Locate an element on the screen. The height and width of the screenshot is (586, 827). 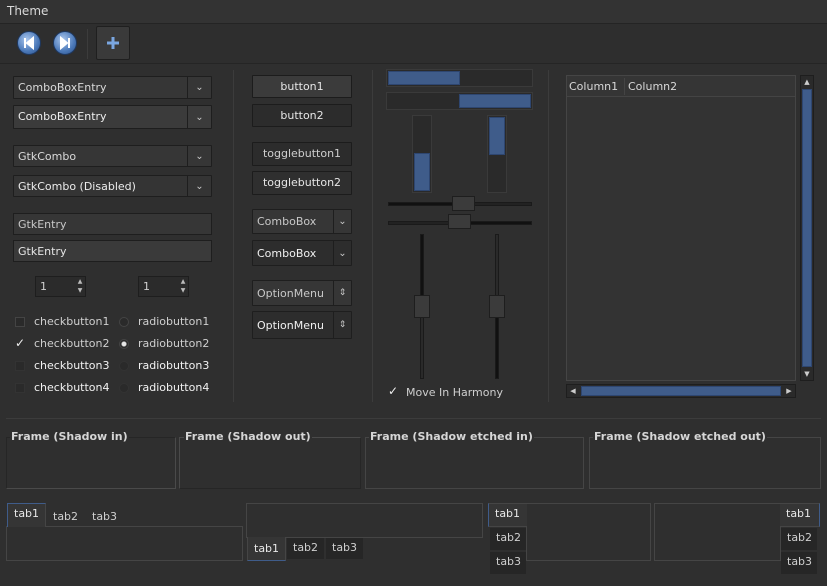
toolbar-separator is located at coordinates (87, 44).